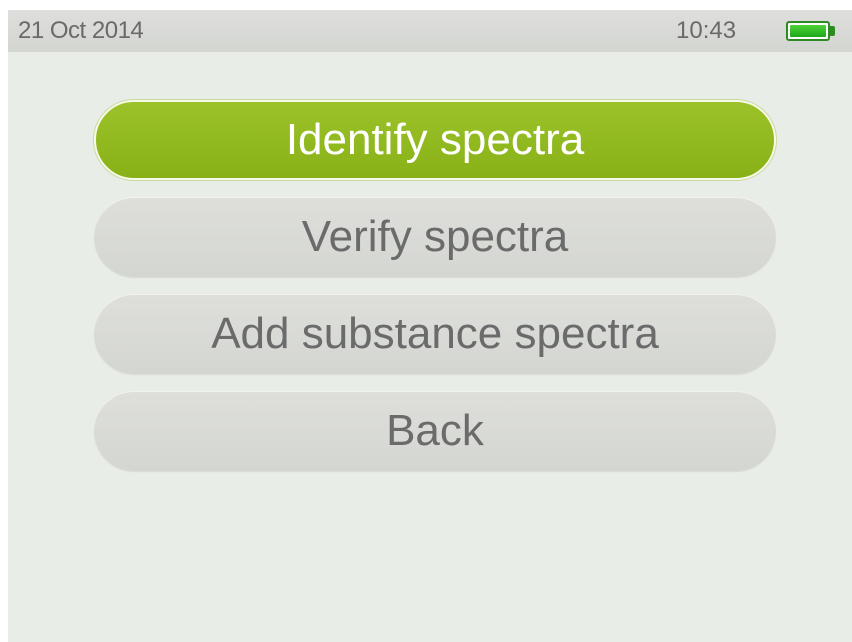 The width and height of the screenshot is (852, 642). Describe the element at coordinates (706, 30) in the screenshot. I see `status-time: 10:43` at that location.